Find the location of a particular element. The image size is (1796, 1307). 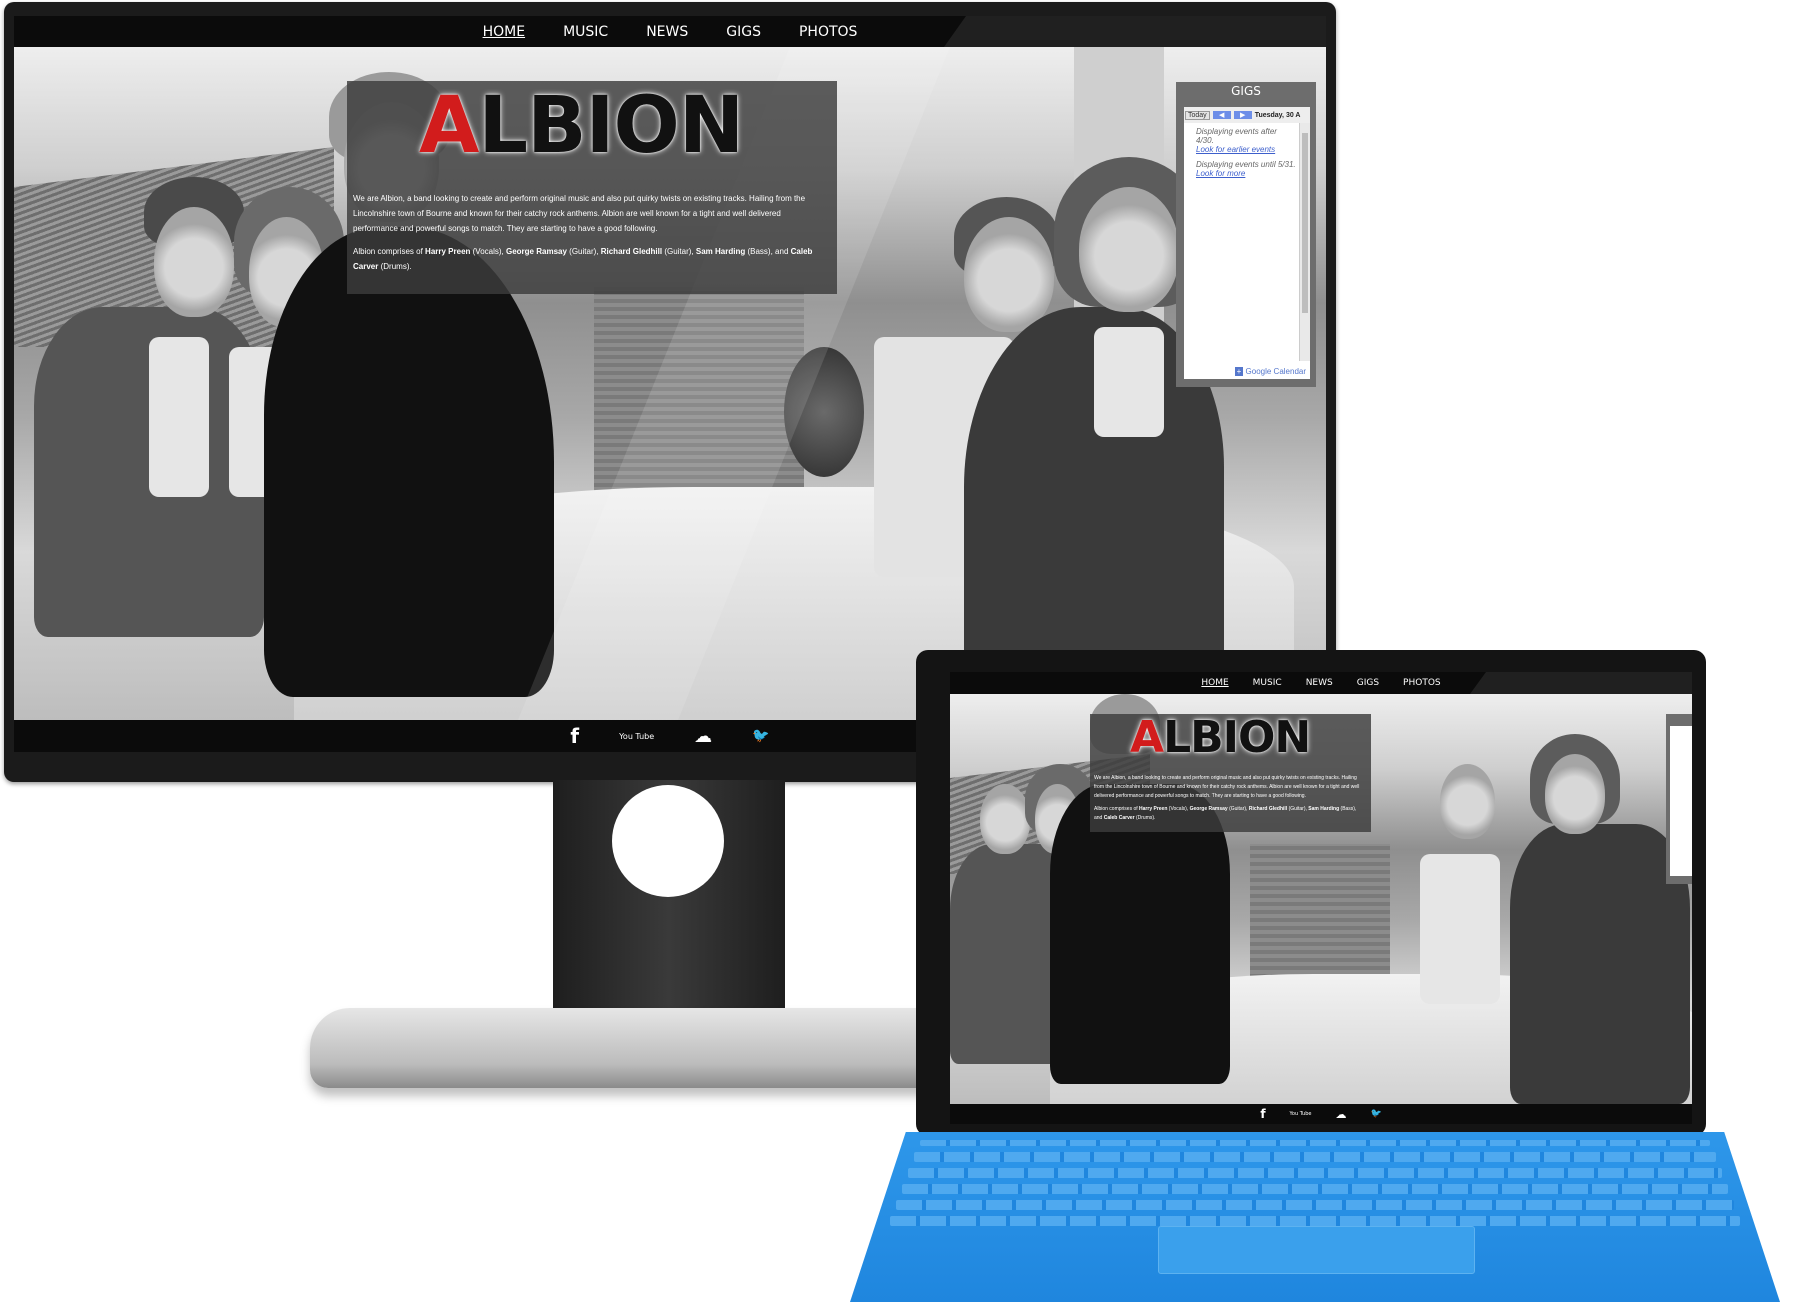

calendar-toolbar: Today ◀ ▶ Tuesday, 30 A is located at coordinates (1247, 115).